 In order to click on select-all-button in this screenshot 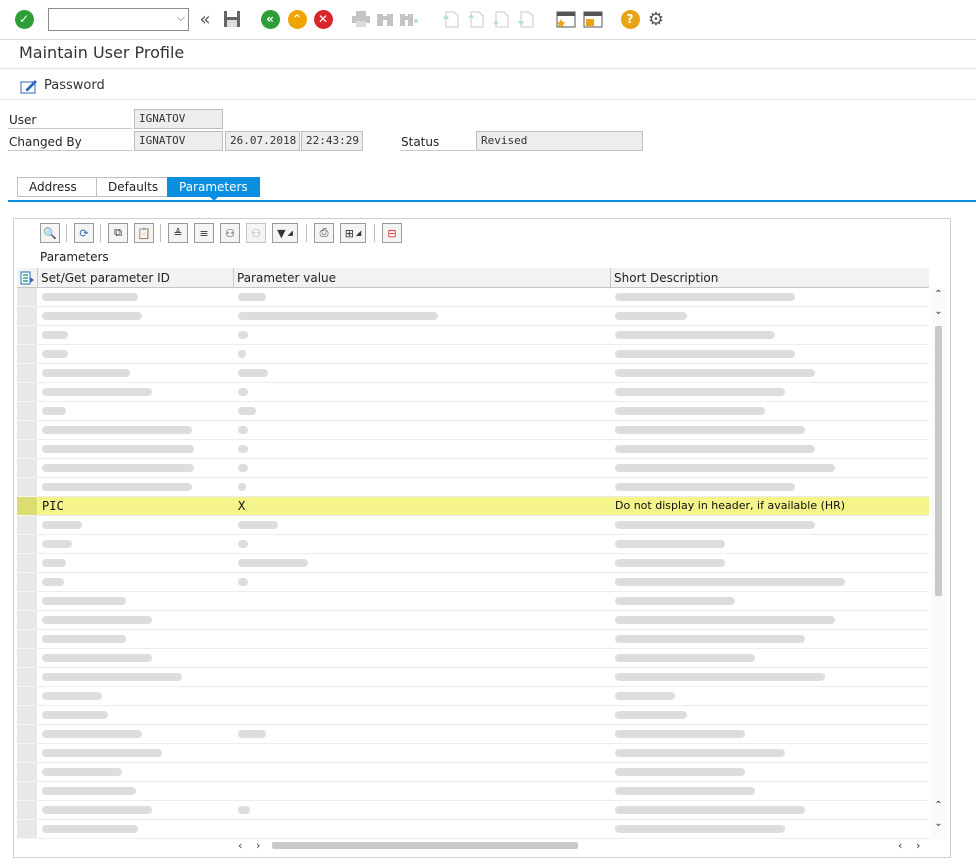, I will do `click(27, 278)`.